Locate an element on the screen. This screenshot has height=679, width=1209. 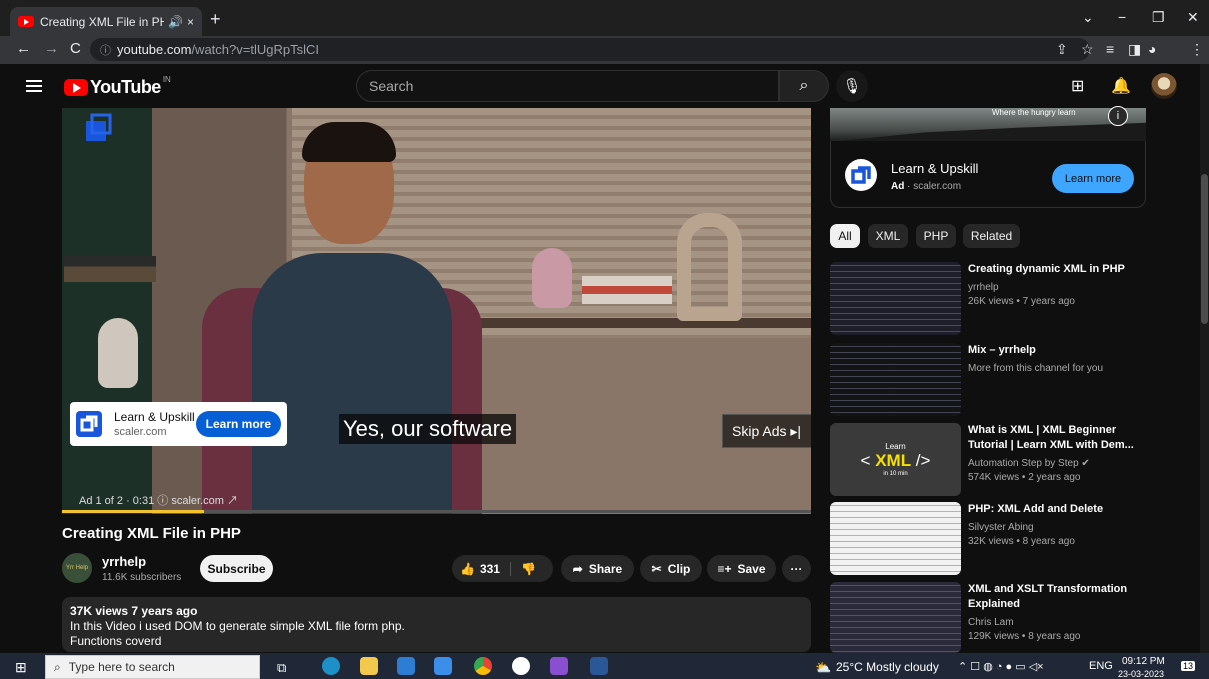
video-title: Creating XML File in PHP is located at coordinates (151, 533).